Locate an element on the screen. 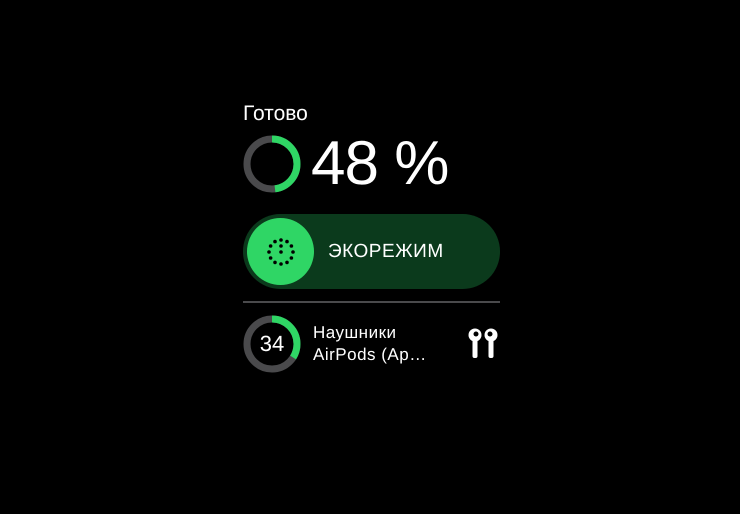 The width and height of the screenshot is (740, 514). charge-value: 34 is located at coordinates (272, 344).